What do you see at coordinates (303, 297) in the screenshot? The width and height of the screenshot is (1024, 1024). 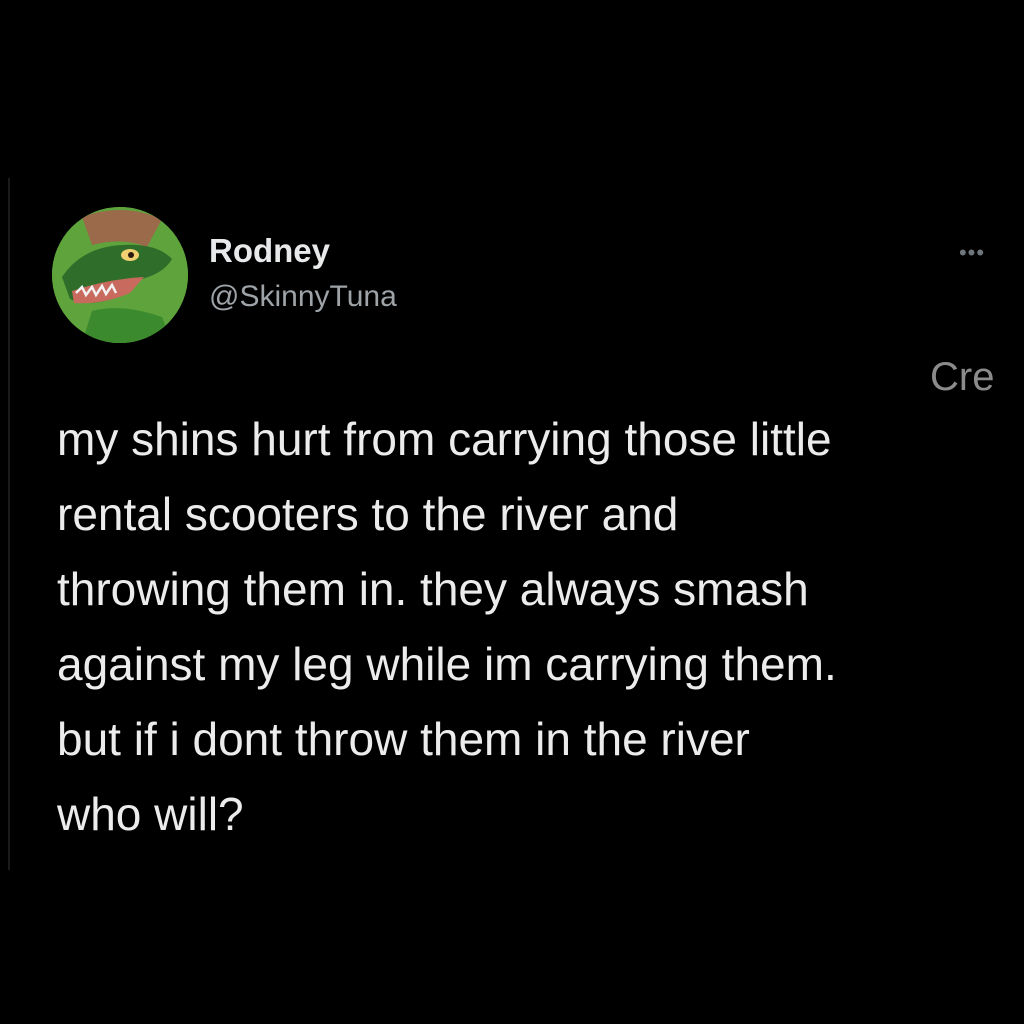 I see `user-handle: @SkinnyTuna` at bounding box center [303, 297].